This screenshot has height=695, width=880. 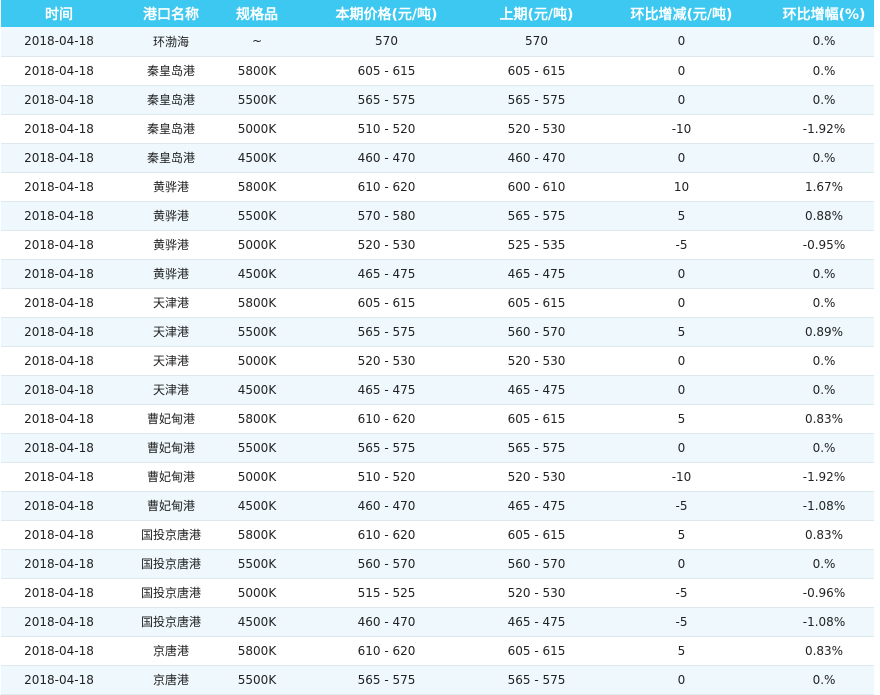 What do you see at coordinates (437, 303) in the screenshot?
I see `table-row: 2018-04-18 天津港 5800K 605 - 615 605 - 615 0 0.%` at bounding box center [437, 303].